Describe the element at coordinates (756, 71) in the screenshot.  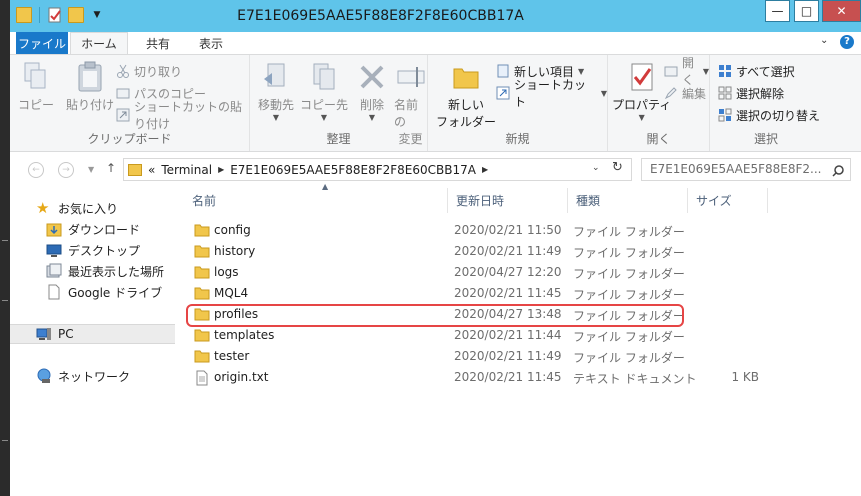
I see `select-all-button: すべて選択` at that location.